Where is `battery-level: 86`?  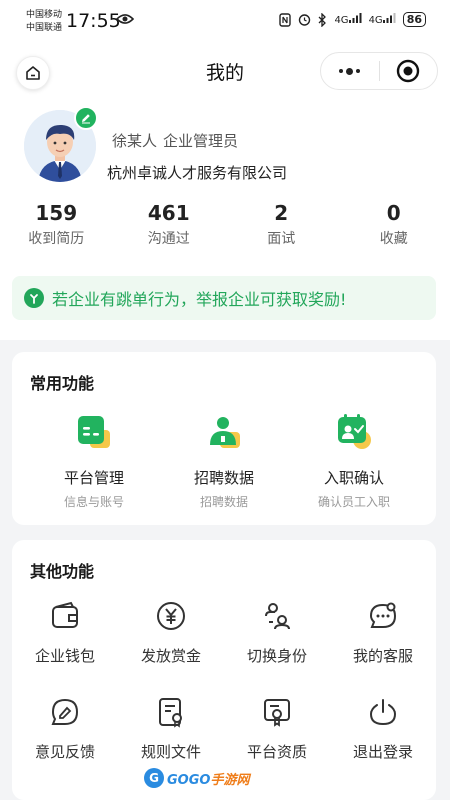 battery-level: 86 is located at coordinates (414, 19).